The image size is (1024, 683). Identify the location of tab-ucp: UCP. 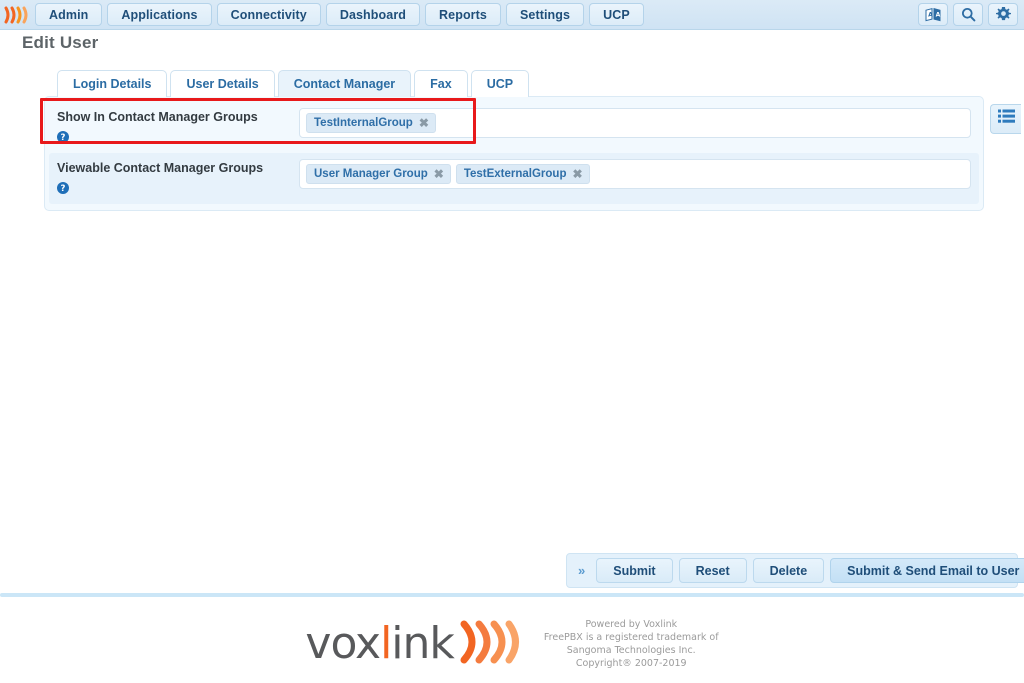
(500, 83).